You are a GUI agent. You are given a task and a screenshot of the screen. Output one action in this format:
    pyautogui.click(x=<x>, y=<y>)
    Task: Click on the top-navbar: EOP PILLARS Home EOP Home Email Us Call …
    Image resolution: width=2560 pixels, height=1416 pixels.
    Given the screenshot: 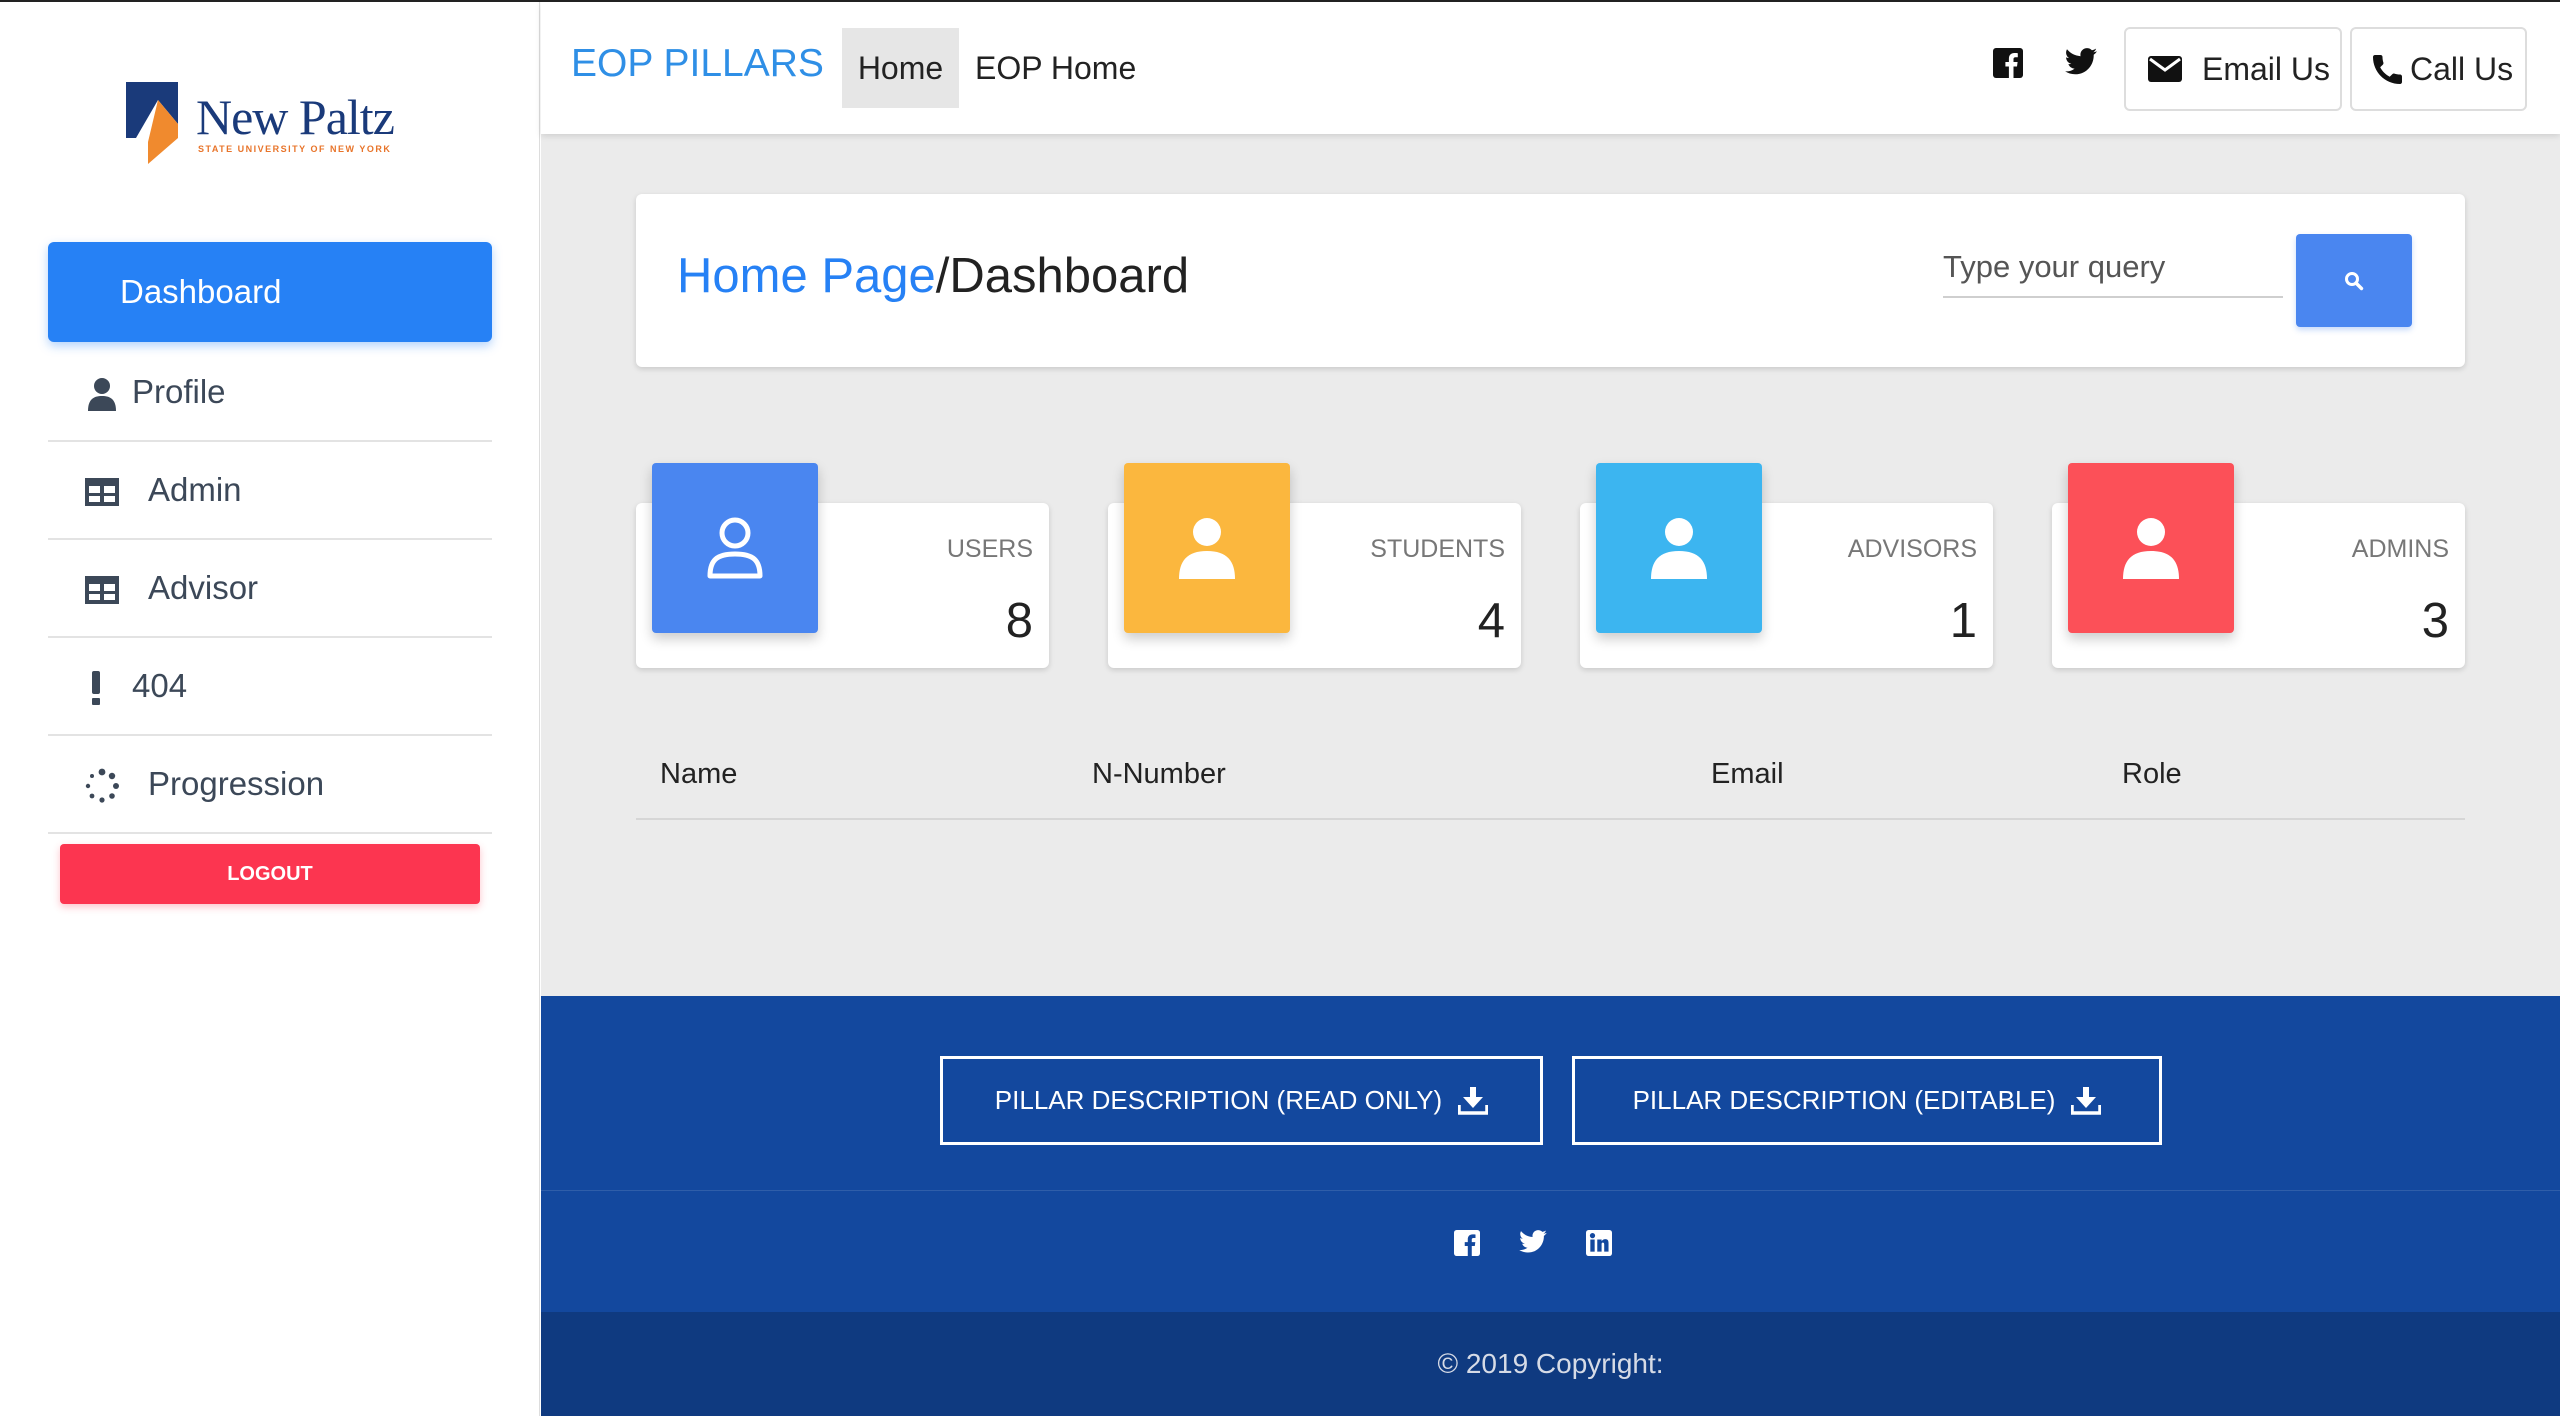 What is the action you would take?
    pyautogui.click(x=1550, y=68)
    